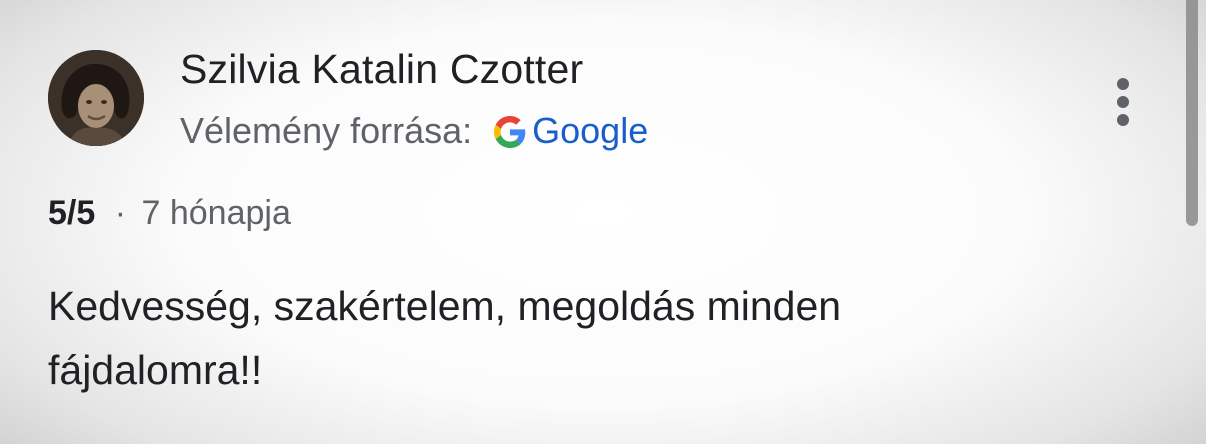  I want to click on more-options-button, so click(1123, 102).